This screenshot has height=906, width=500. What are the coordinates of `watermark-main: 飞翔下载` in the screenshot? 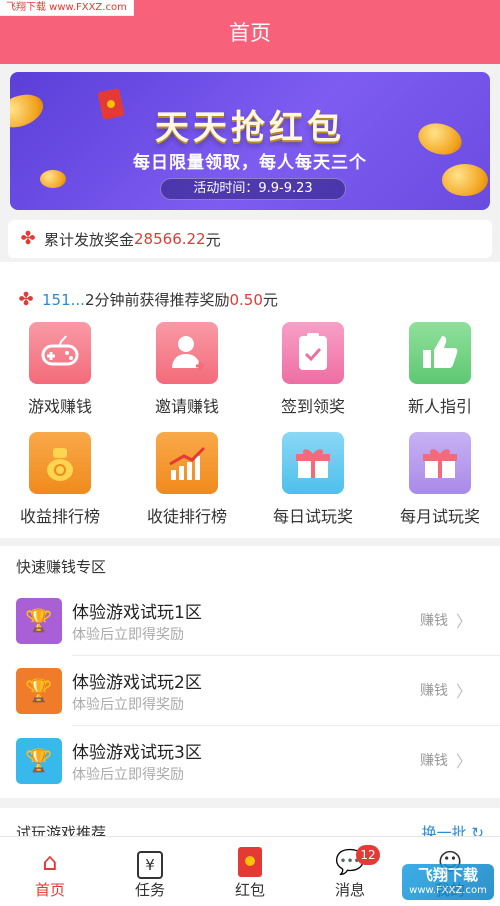 It's located at (447, 875).